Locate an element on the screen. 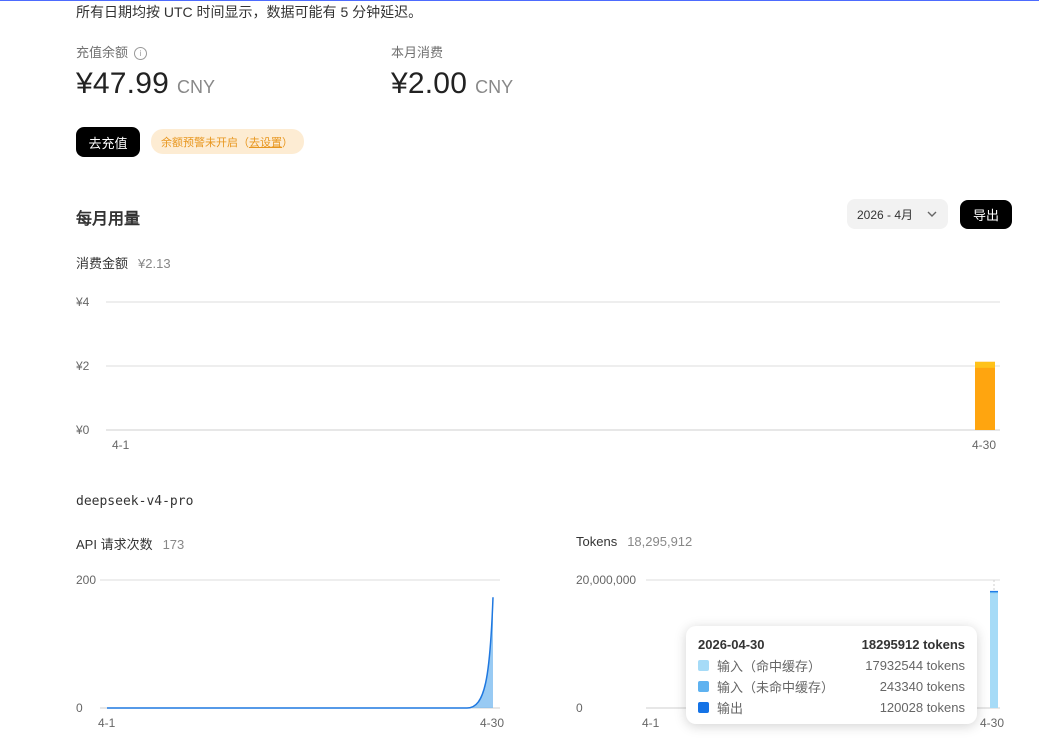  cost-bar-cap is located at coordinates (985, 364).